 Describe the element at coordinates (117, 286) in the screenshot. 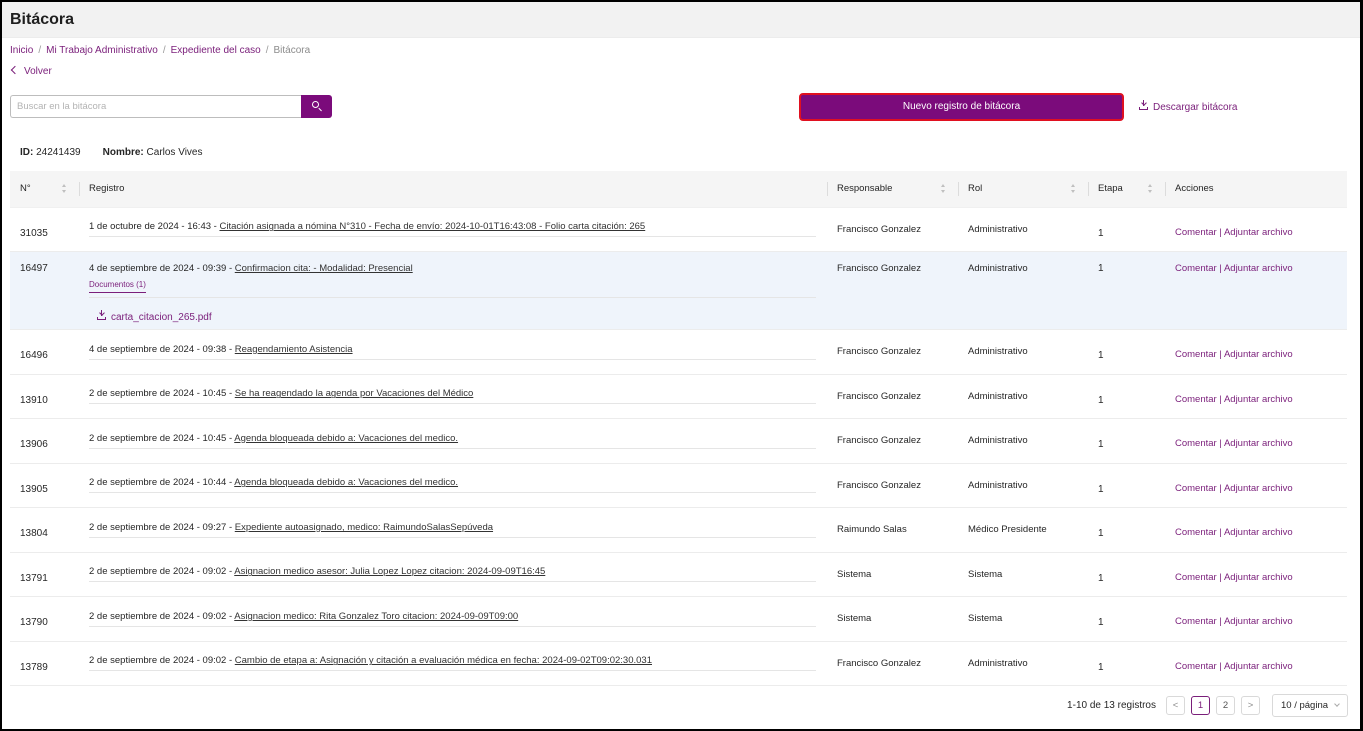

I see `tab-documentos: Documentos (1)` at that location.